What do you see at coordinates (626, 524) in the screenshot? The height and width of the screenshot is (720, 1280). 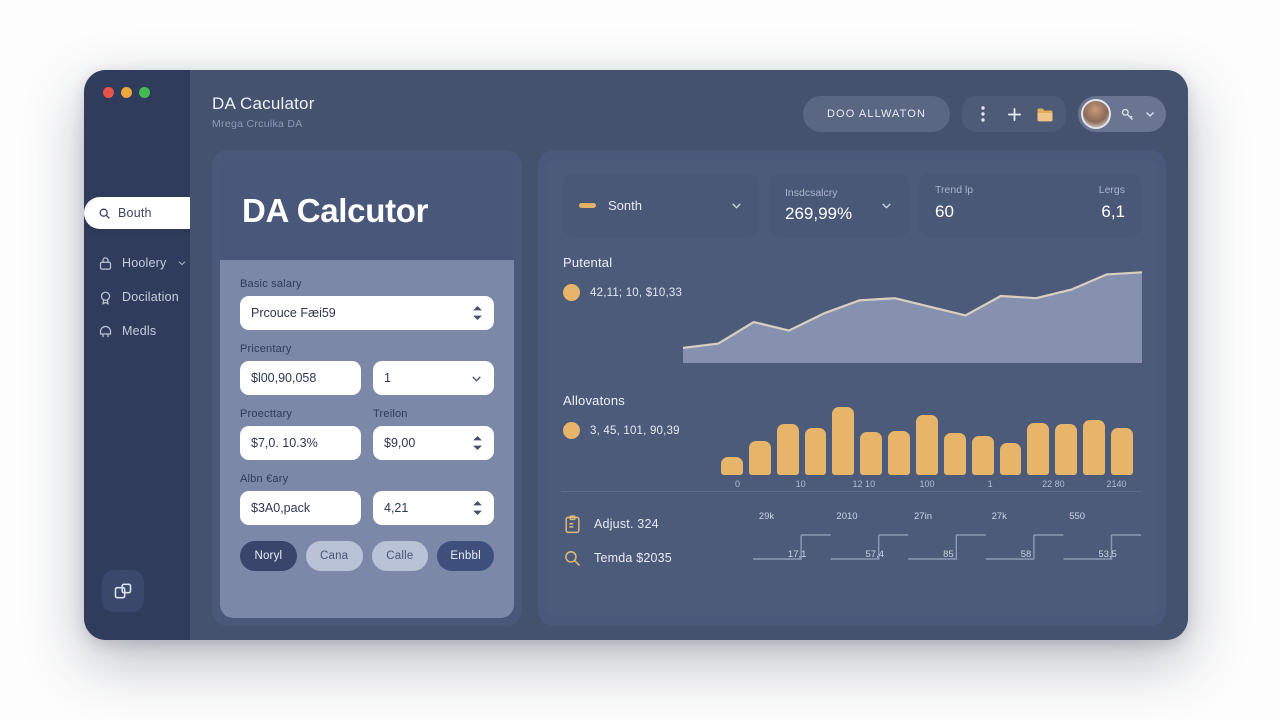 I see `adjust-text: Adjust. 324` at bounding box center [626, 524].